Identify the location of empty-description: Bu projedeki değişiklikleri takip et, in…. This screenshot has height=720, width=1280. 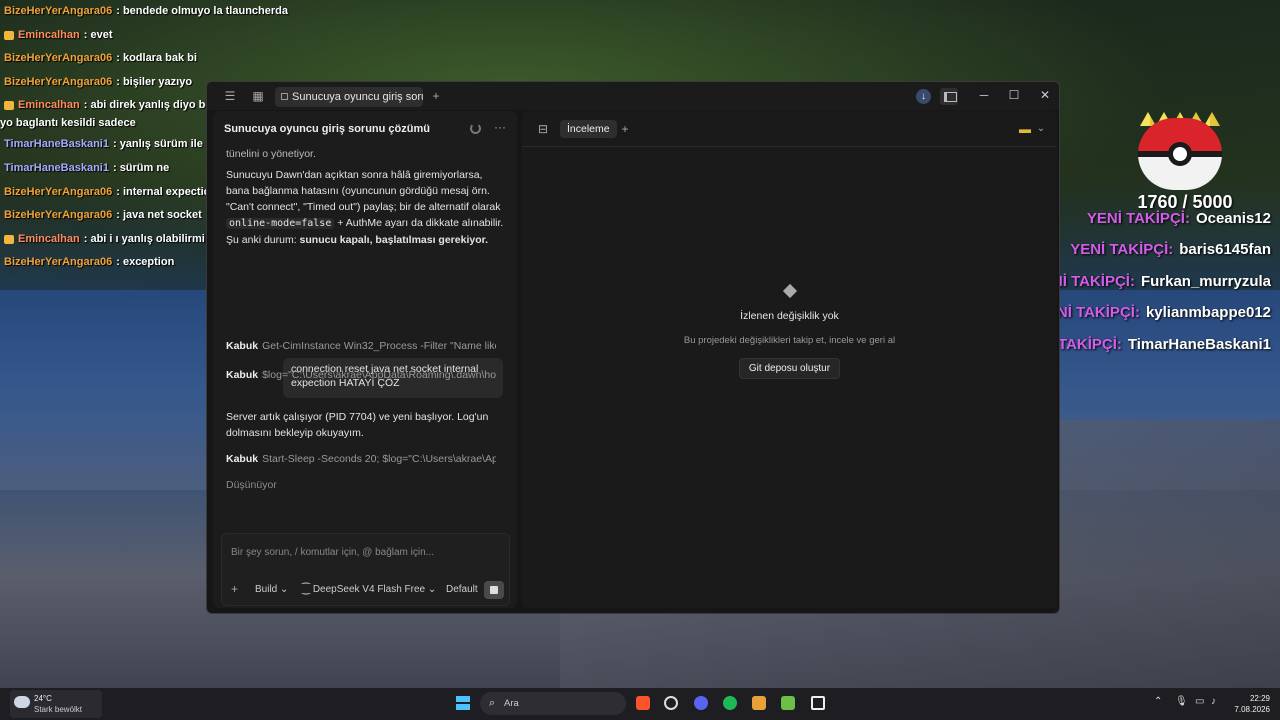
(789, 340).